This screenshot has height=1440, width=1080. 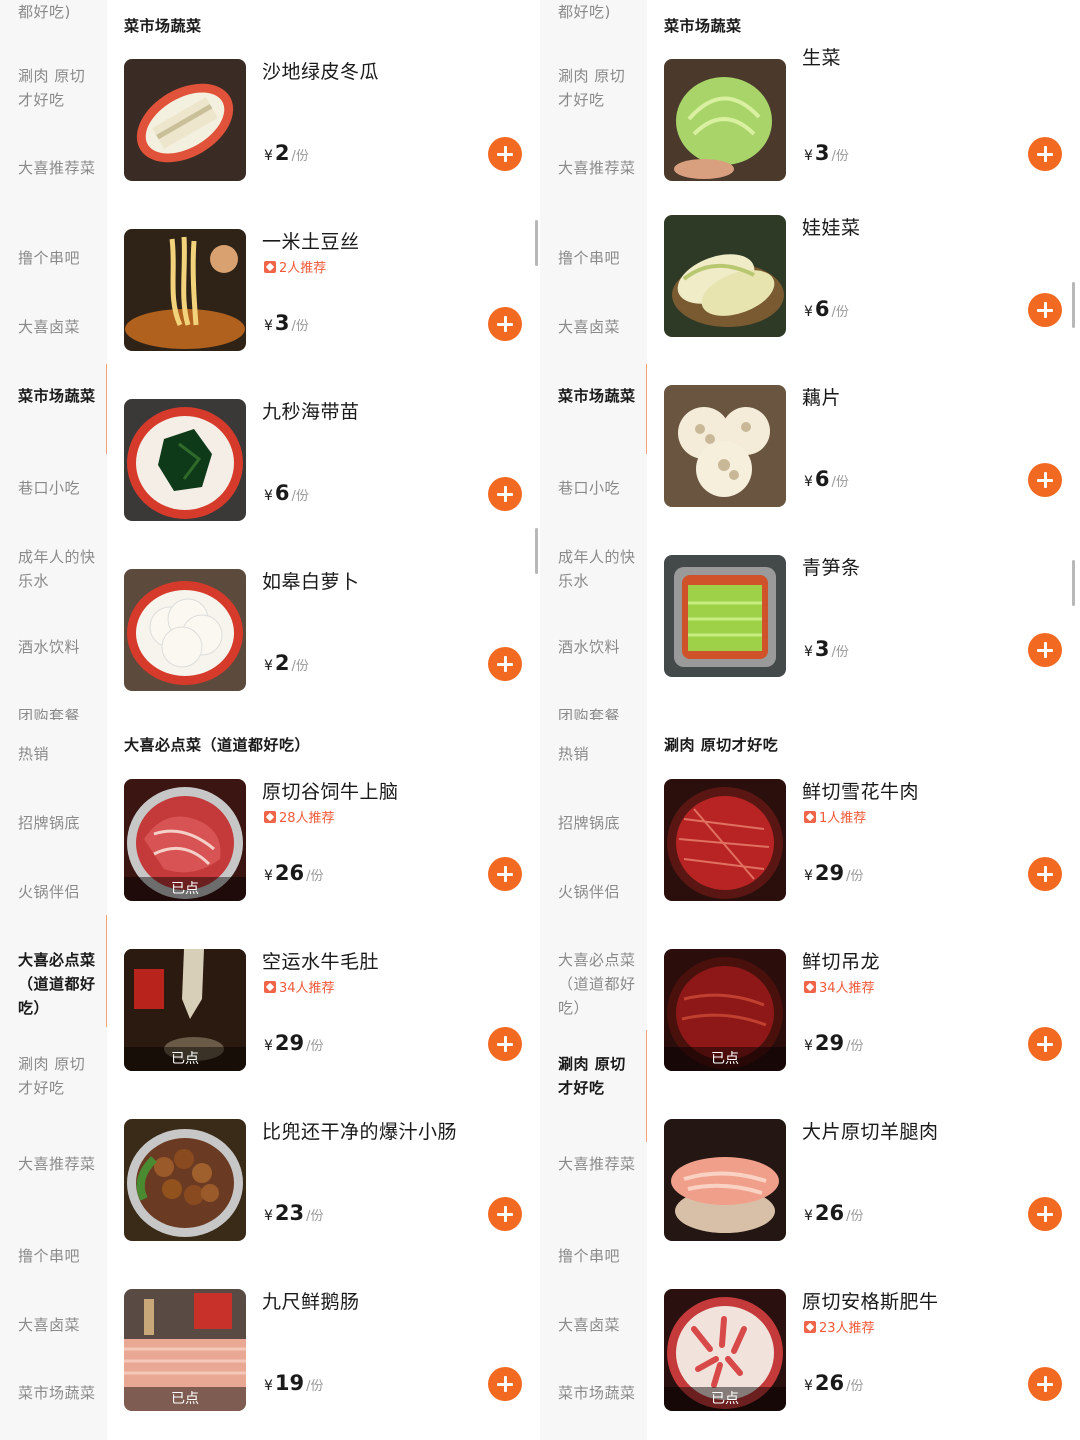 I want to click on lettuce-stem-image, so click(x=725, y=616).